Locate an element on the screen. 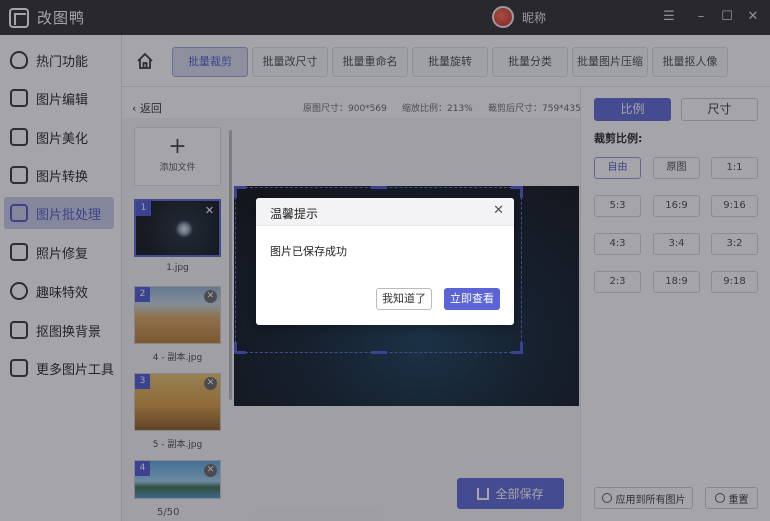 This screenshot has height=521, width=770. got-it-button: 我知道了 is located at coordinates (404, 299).